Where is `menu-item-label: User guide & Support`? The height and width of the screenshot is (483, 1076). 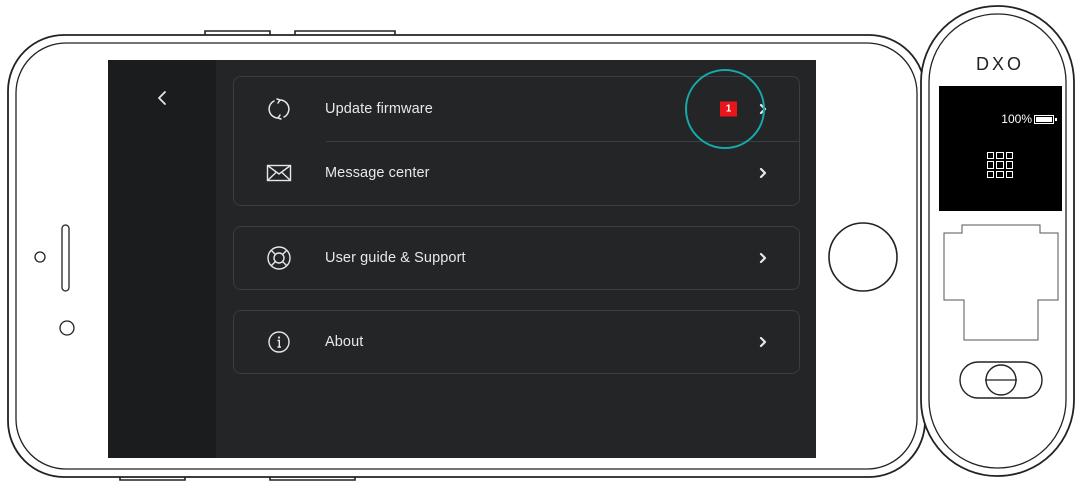
menu-item-label: User guide & Support is located at coordinates (395, 258).